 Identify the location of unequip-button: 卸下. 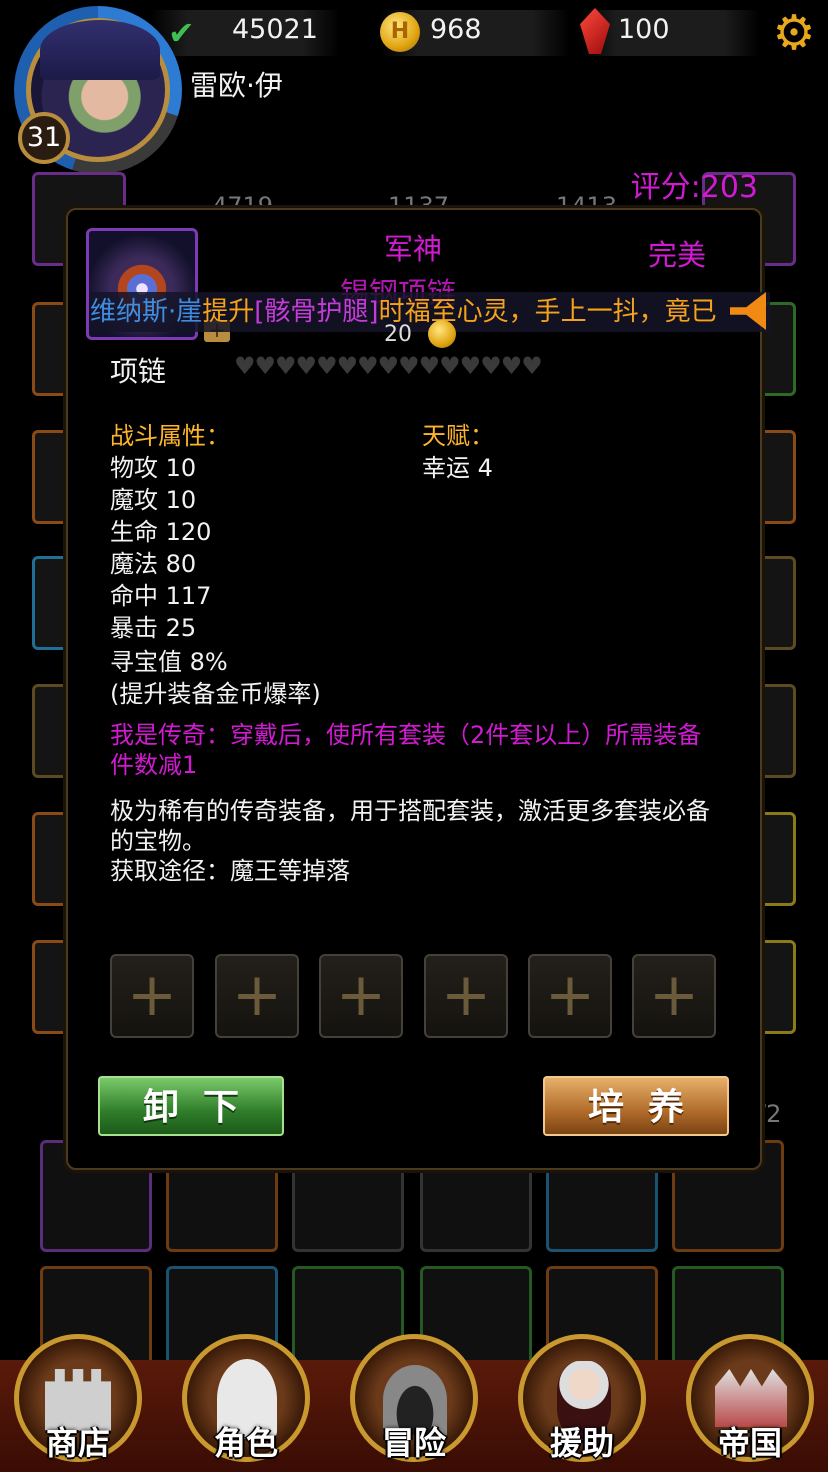
(191, 1106).